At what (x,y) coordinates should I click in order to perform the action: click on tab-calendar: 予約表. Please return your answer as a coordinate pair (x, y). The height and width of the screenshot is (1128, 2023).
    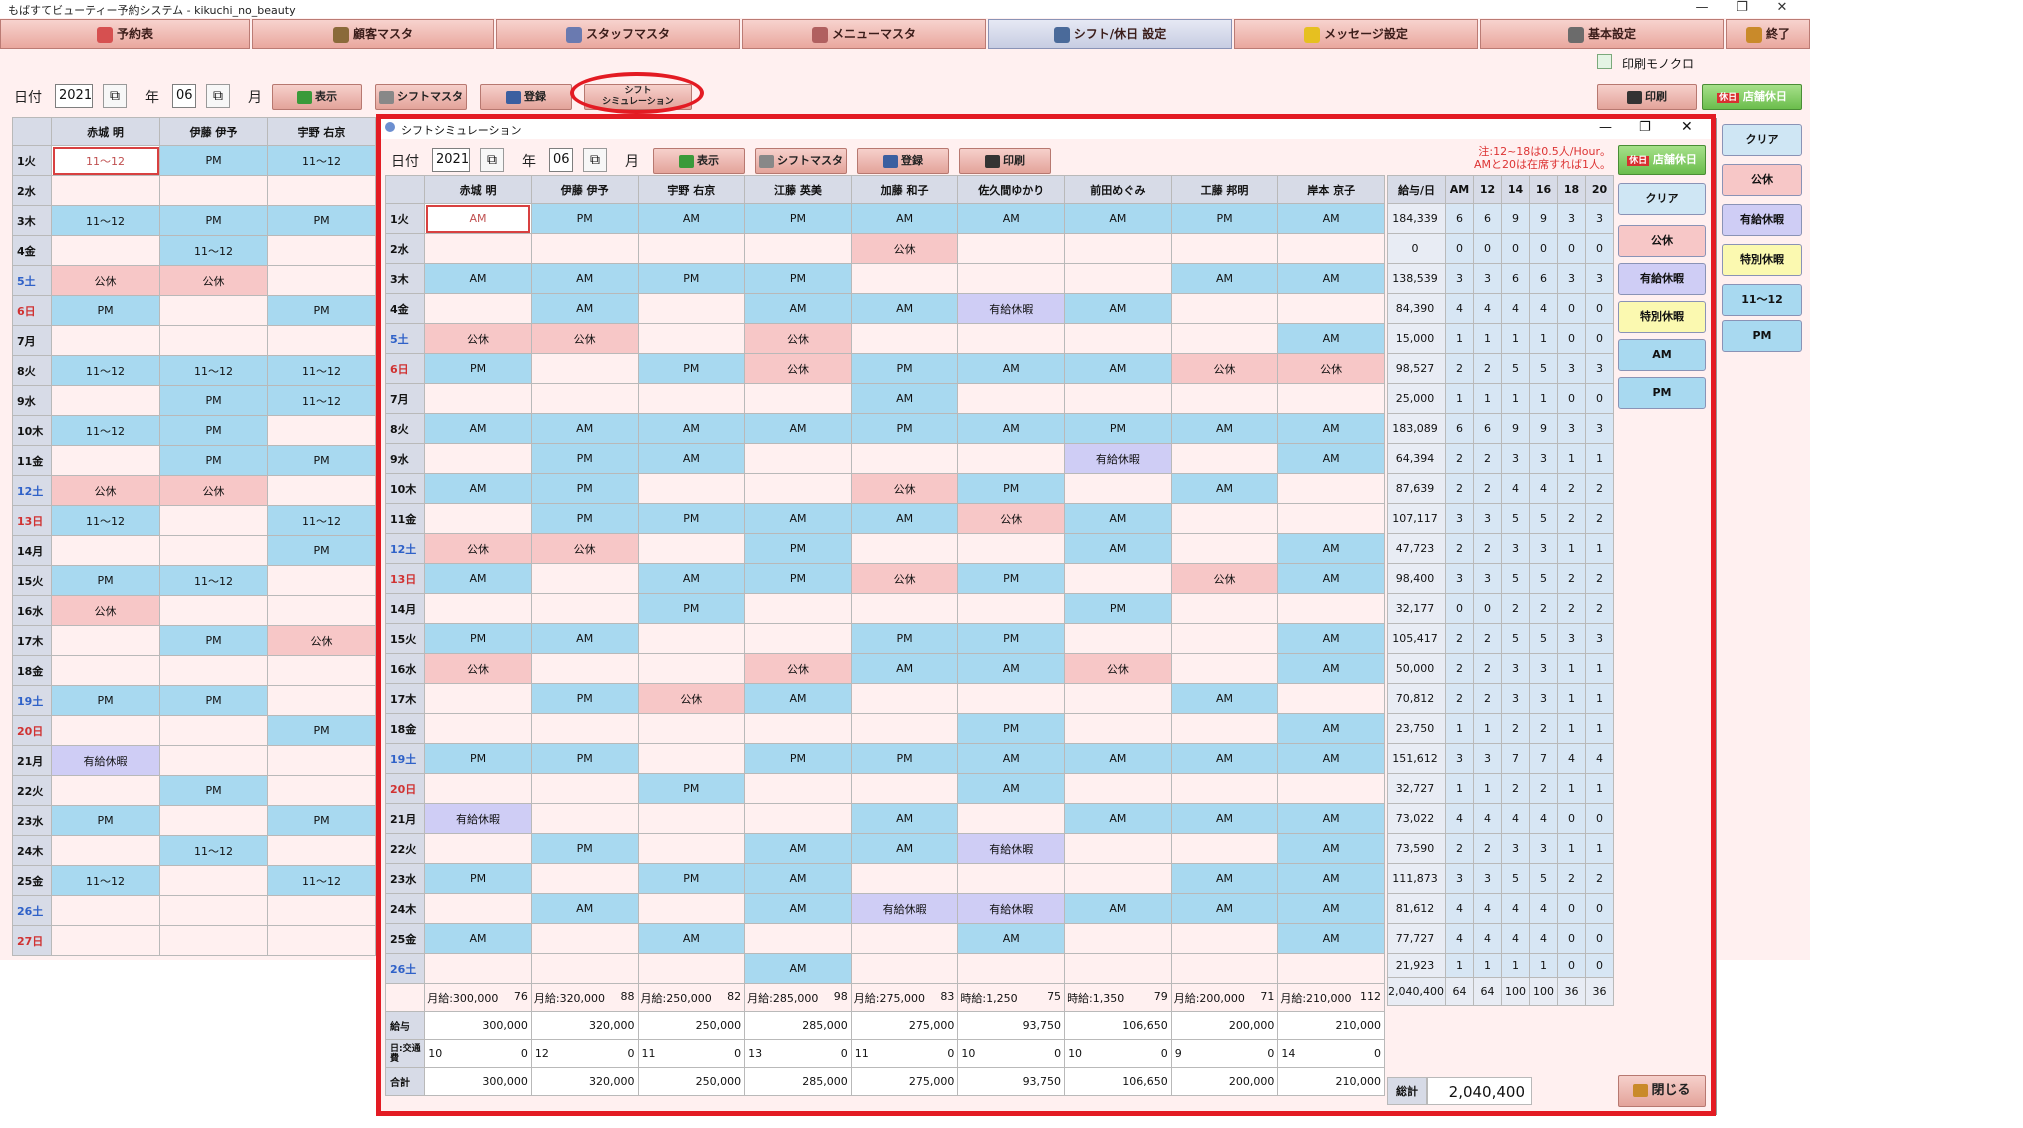
    Looking at the image, I should click on (125, 34).